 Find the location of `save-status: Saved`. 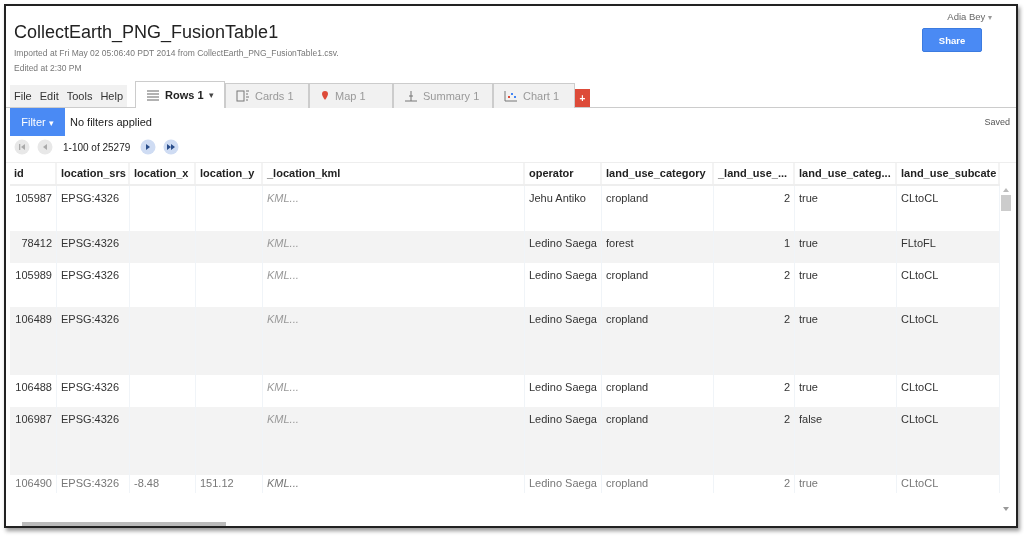

save-status: Saved is located at coordinates (997, 122).